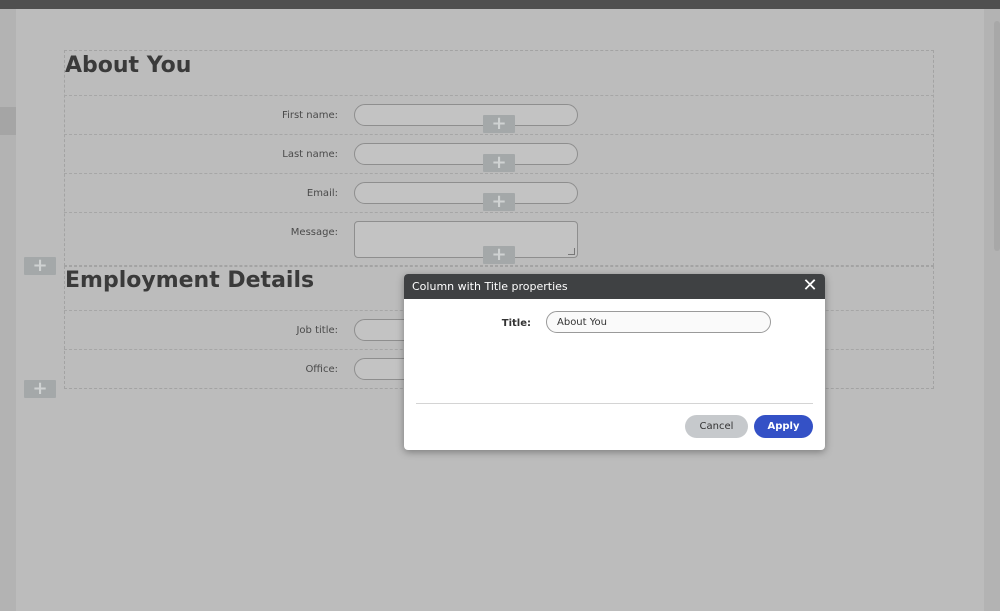 The image size is (1000, 611). I want to click on message-textarea, so click(466, 239).